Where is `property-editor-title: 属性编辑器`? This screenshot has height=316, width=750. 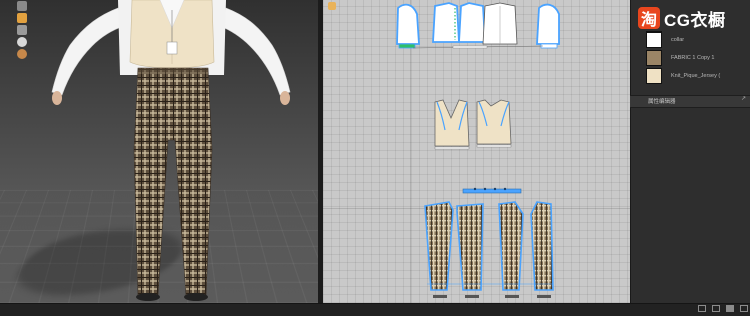 property-editor-title: 属性编辑器 is located at coordinates (662, 101).